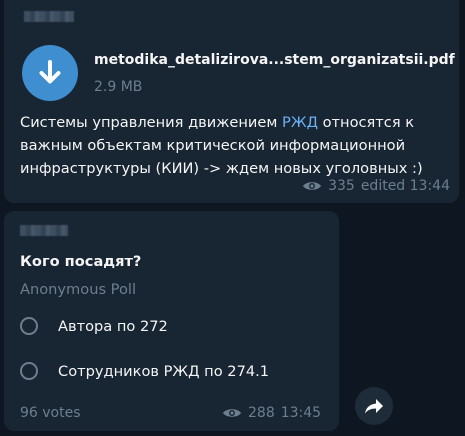 Image resolution: width=465 pixels, height=436 pixels. Describe the element at coordinates (81, 261) in the screenshot. I see `poll-question: Кого посадят?` at that location.